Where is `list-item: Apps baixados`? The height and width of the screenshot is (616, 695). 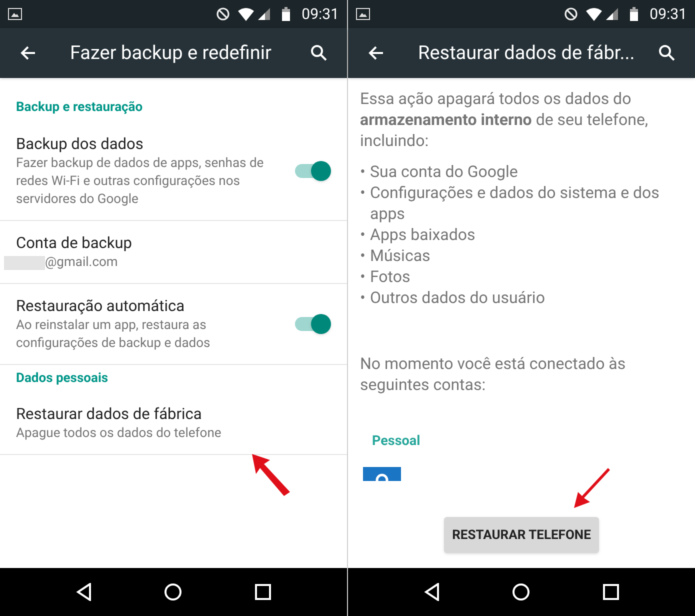 list-item: Apps baixados is located at coordinates (423, 234).